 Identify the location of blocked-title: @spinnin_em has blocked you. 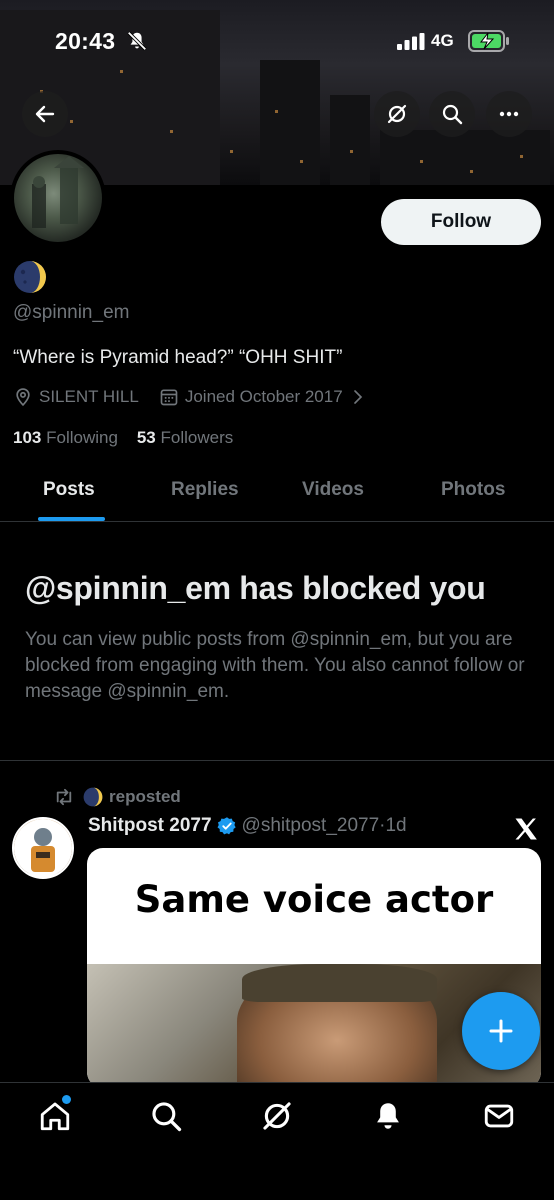
(255, 588).